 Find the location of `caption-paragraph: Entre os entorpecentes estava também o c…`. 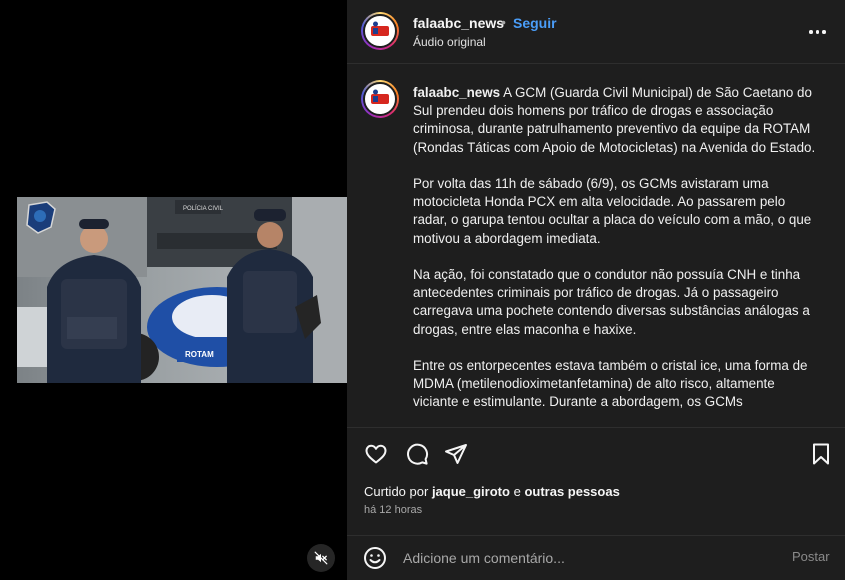

caption-paragraph: Entre os entorpecentes estava também o c… is located at coordinates (610, 384).